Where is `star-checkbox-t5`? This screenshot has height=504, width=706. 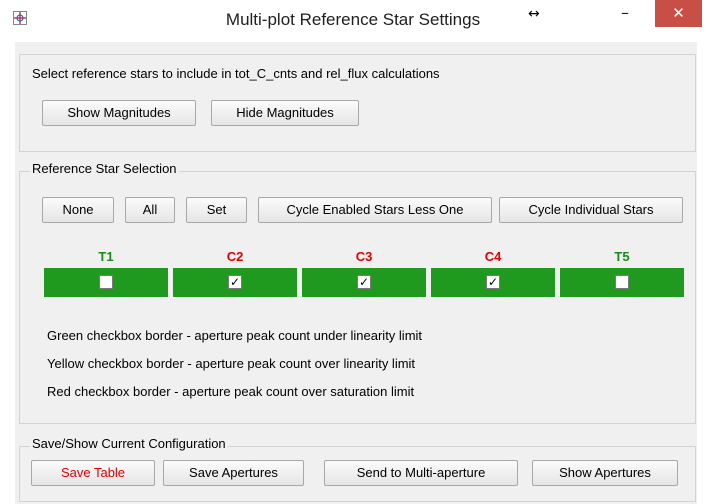
star-checkbox-t5 is located at coordinates (622, 282).